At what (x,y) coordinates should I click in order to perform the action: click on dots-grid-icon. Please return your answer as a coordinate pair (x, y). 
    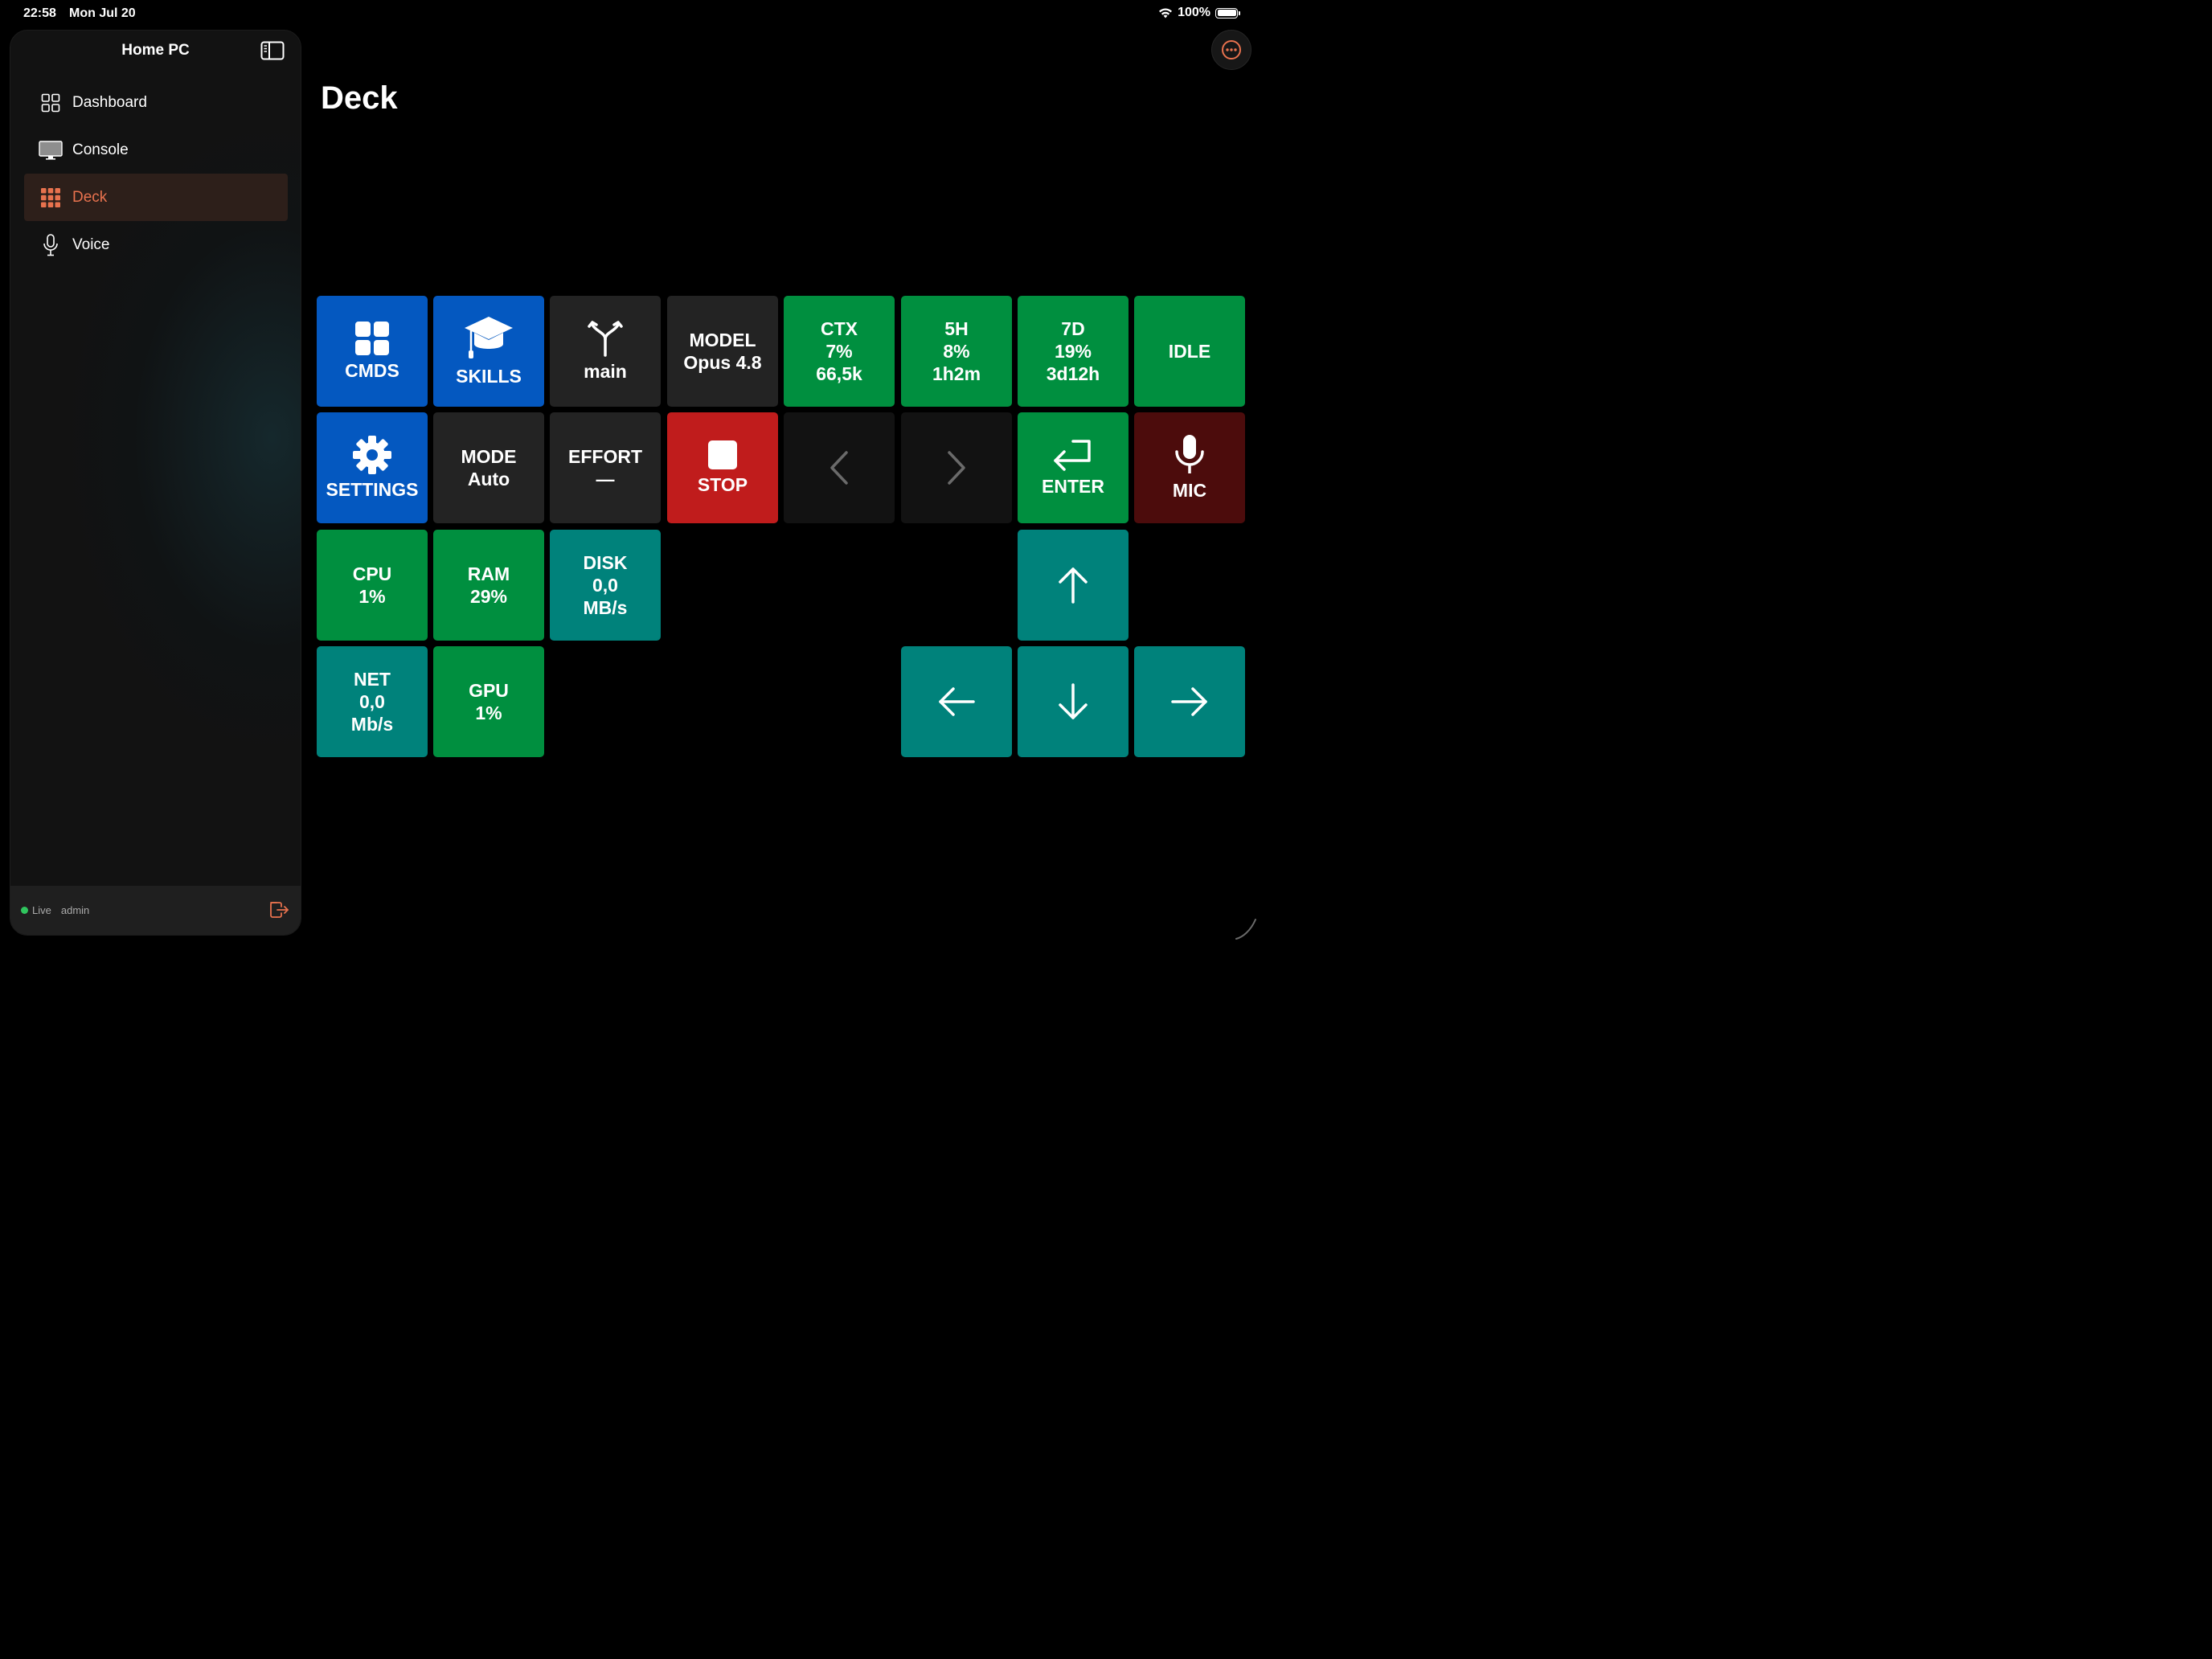
    Looking at the image, I should click on (51, 198).